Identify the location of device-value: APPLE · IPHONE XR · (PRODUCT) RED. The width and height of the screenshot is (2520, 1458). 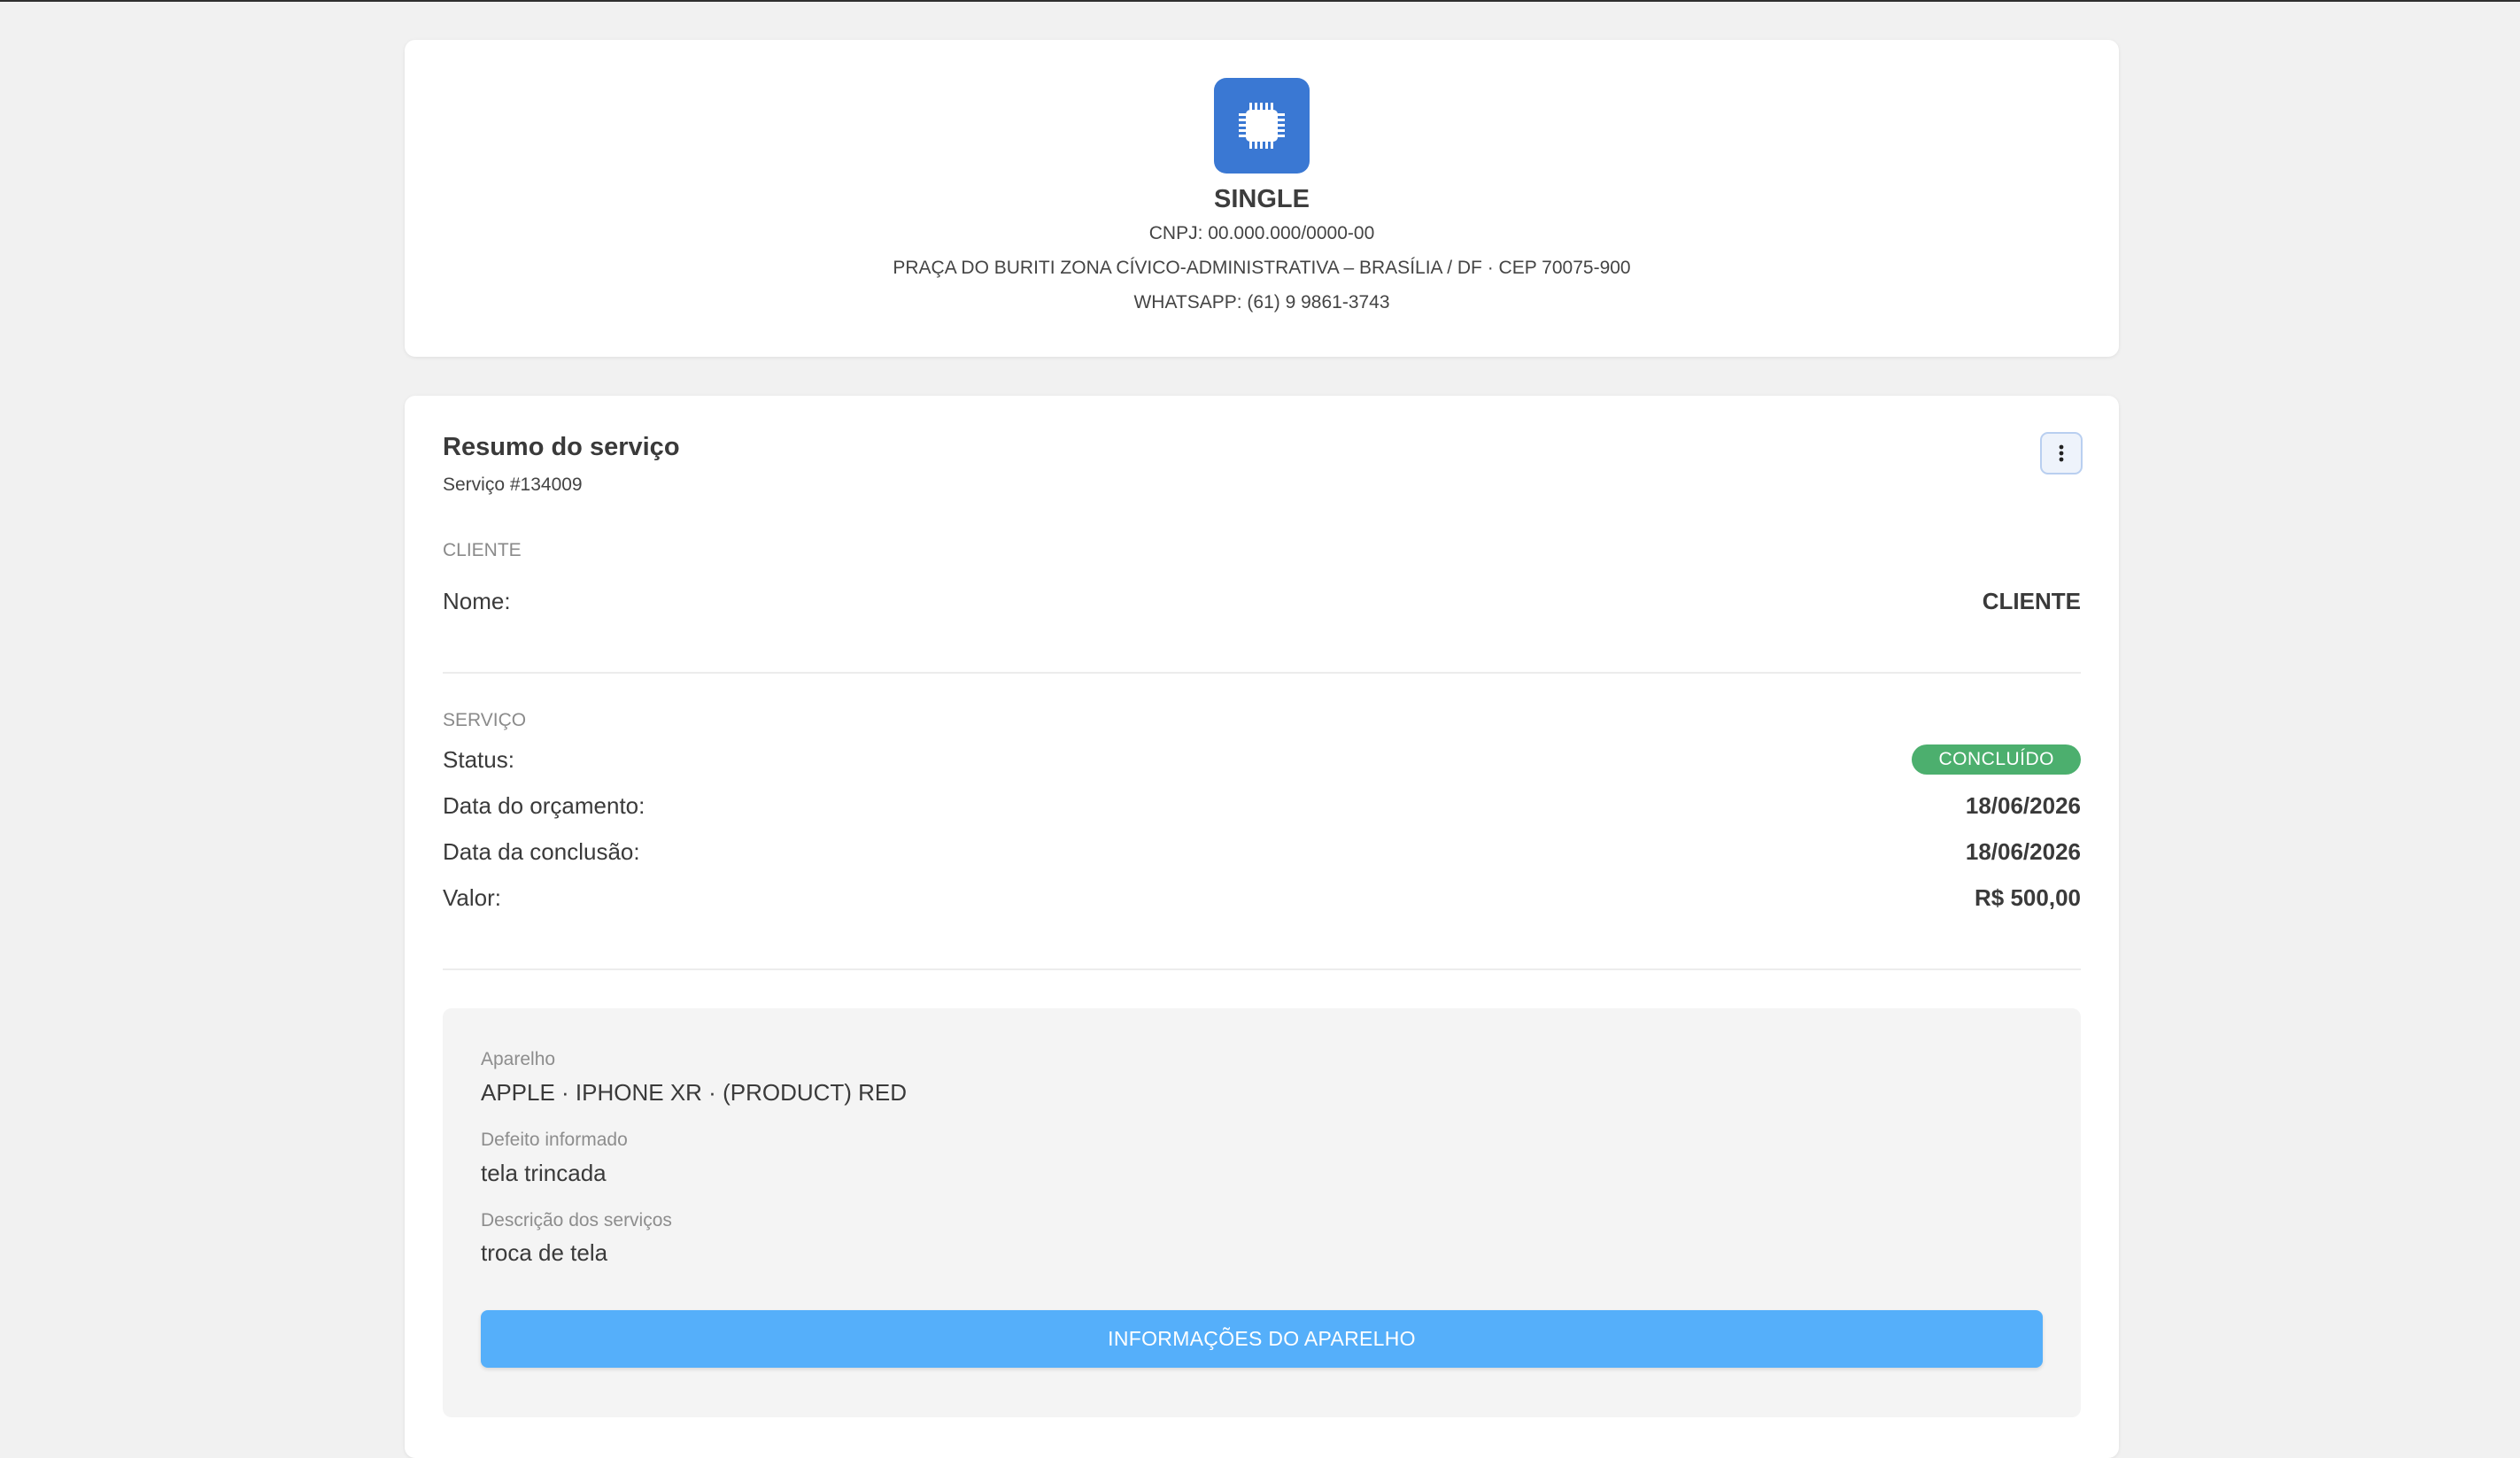
(694, 1092).